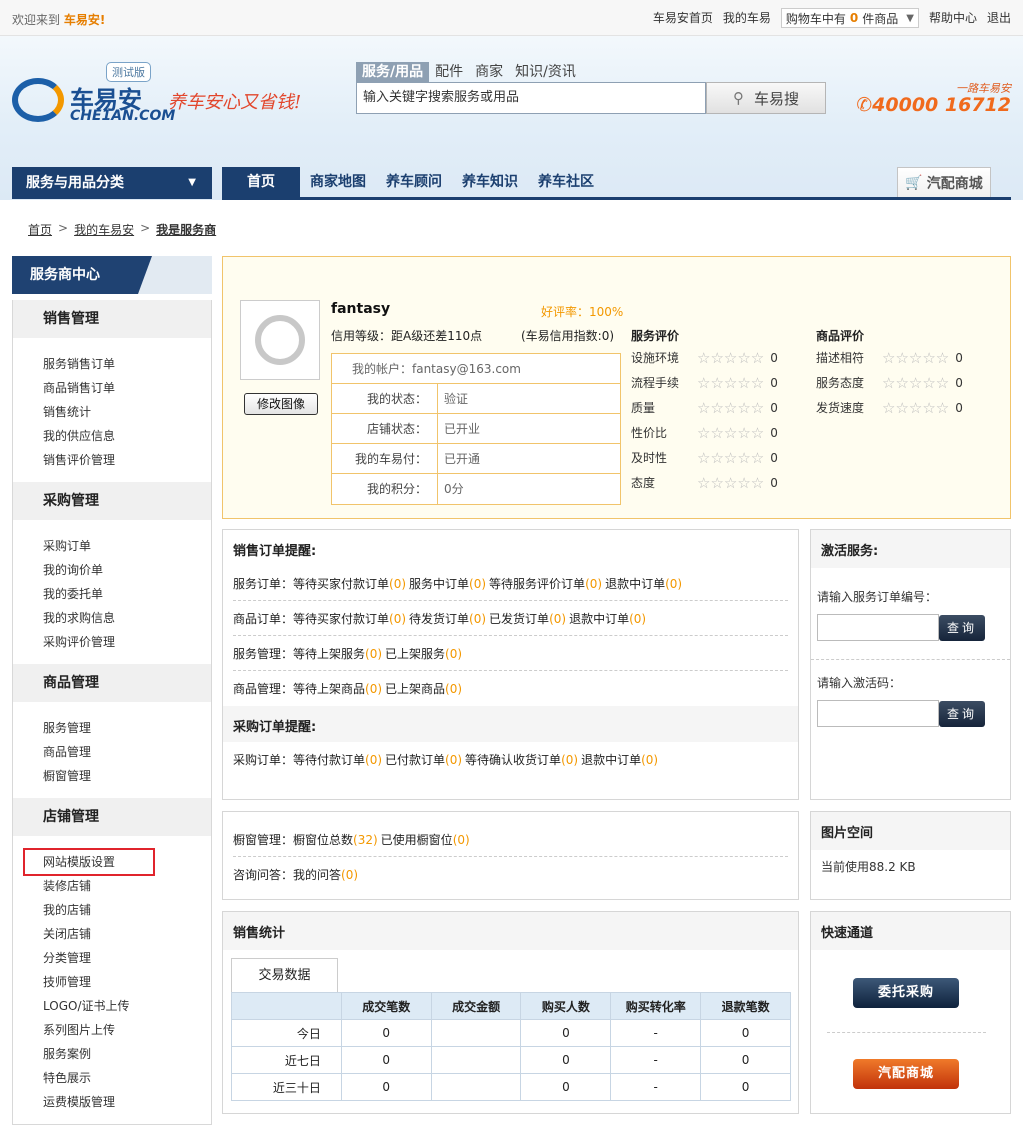 The image size is (1023, 1135). I want to click on search-input: 输入关键字搜索服务或用品, so click(531, 98).